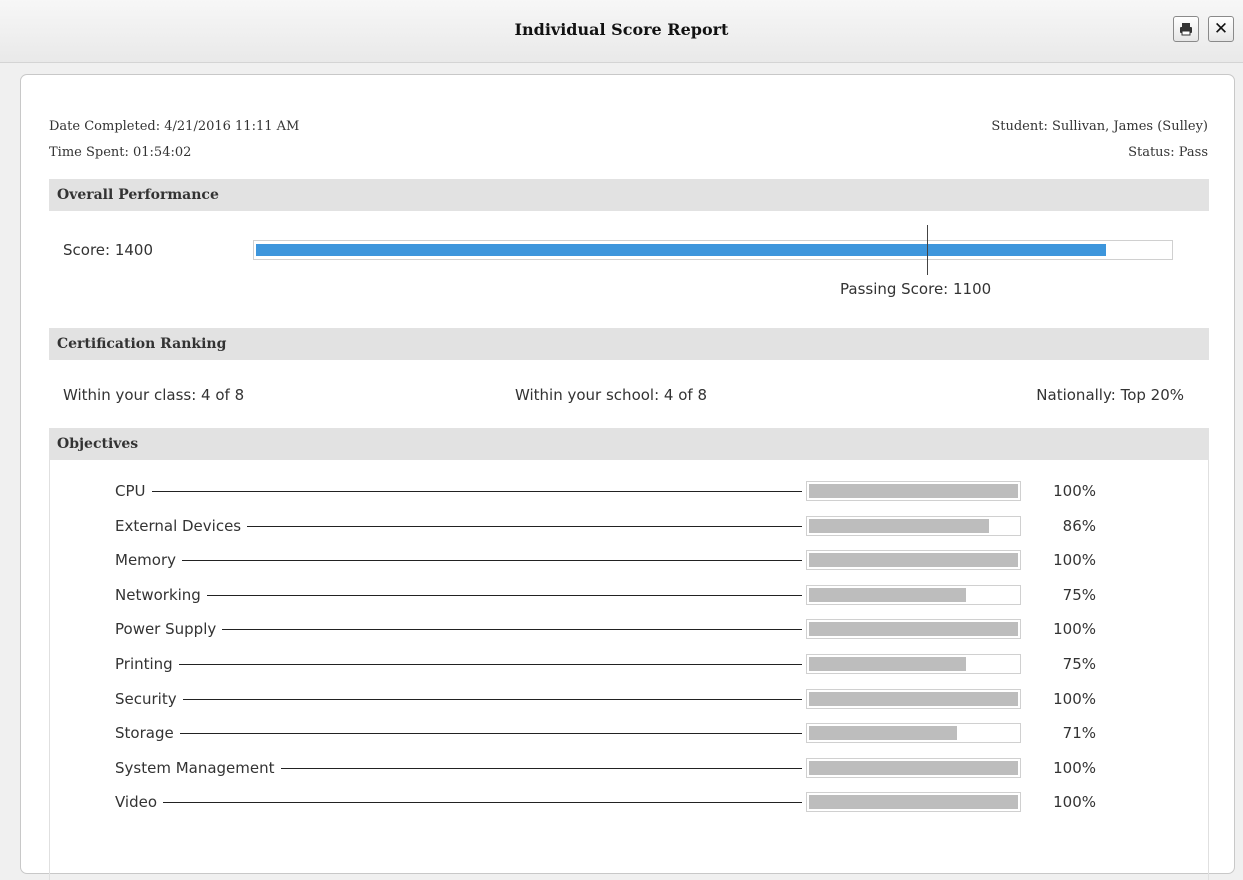 The height and width of the screenshot is (880, 1243). What do you see at coordinates (681, 250) in the screenshot?
I see `score-bar-fill` at bounding box center [681, 250].